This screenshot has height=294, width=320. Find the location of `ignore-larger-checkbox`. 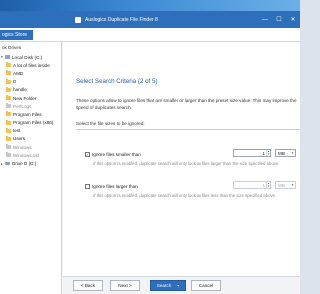

ignore-larger-checkbox is located at coordinates (87, 186).